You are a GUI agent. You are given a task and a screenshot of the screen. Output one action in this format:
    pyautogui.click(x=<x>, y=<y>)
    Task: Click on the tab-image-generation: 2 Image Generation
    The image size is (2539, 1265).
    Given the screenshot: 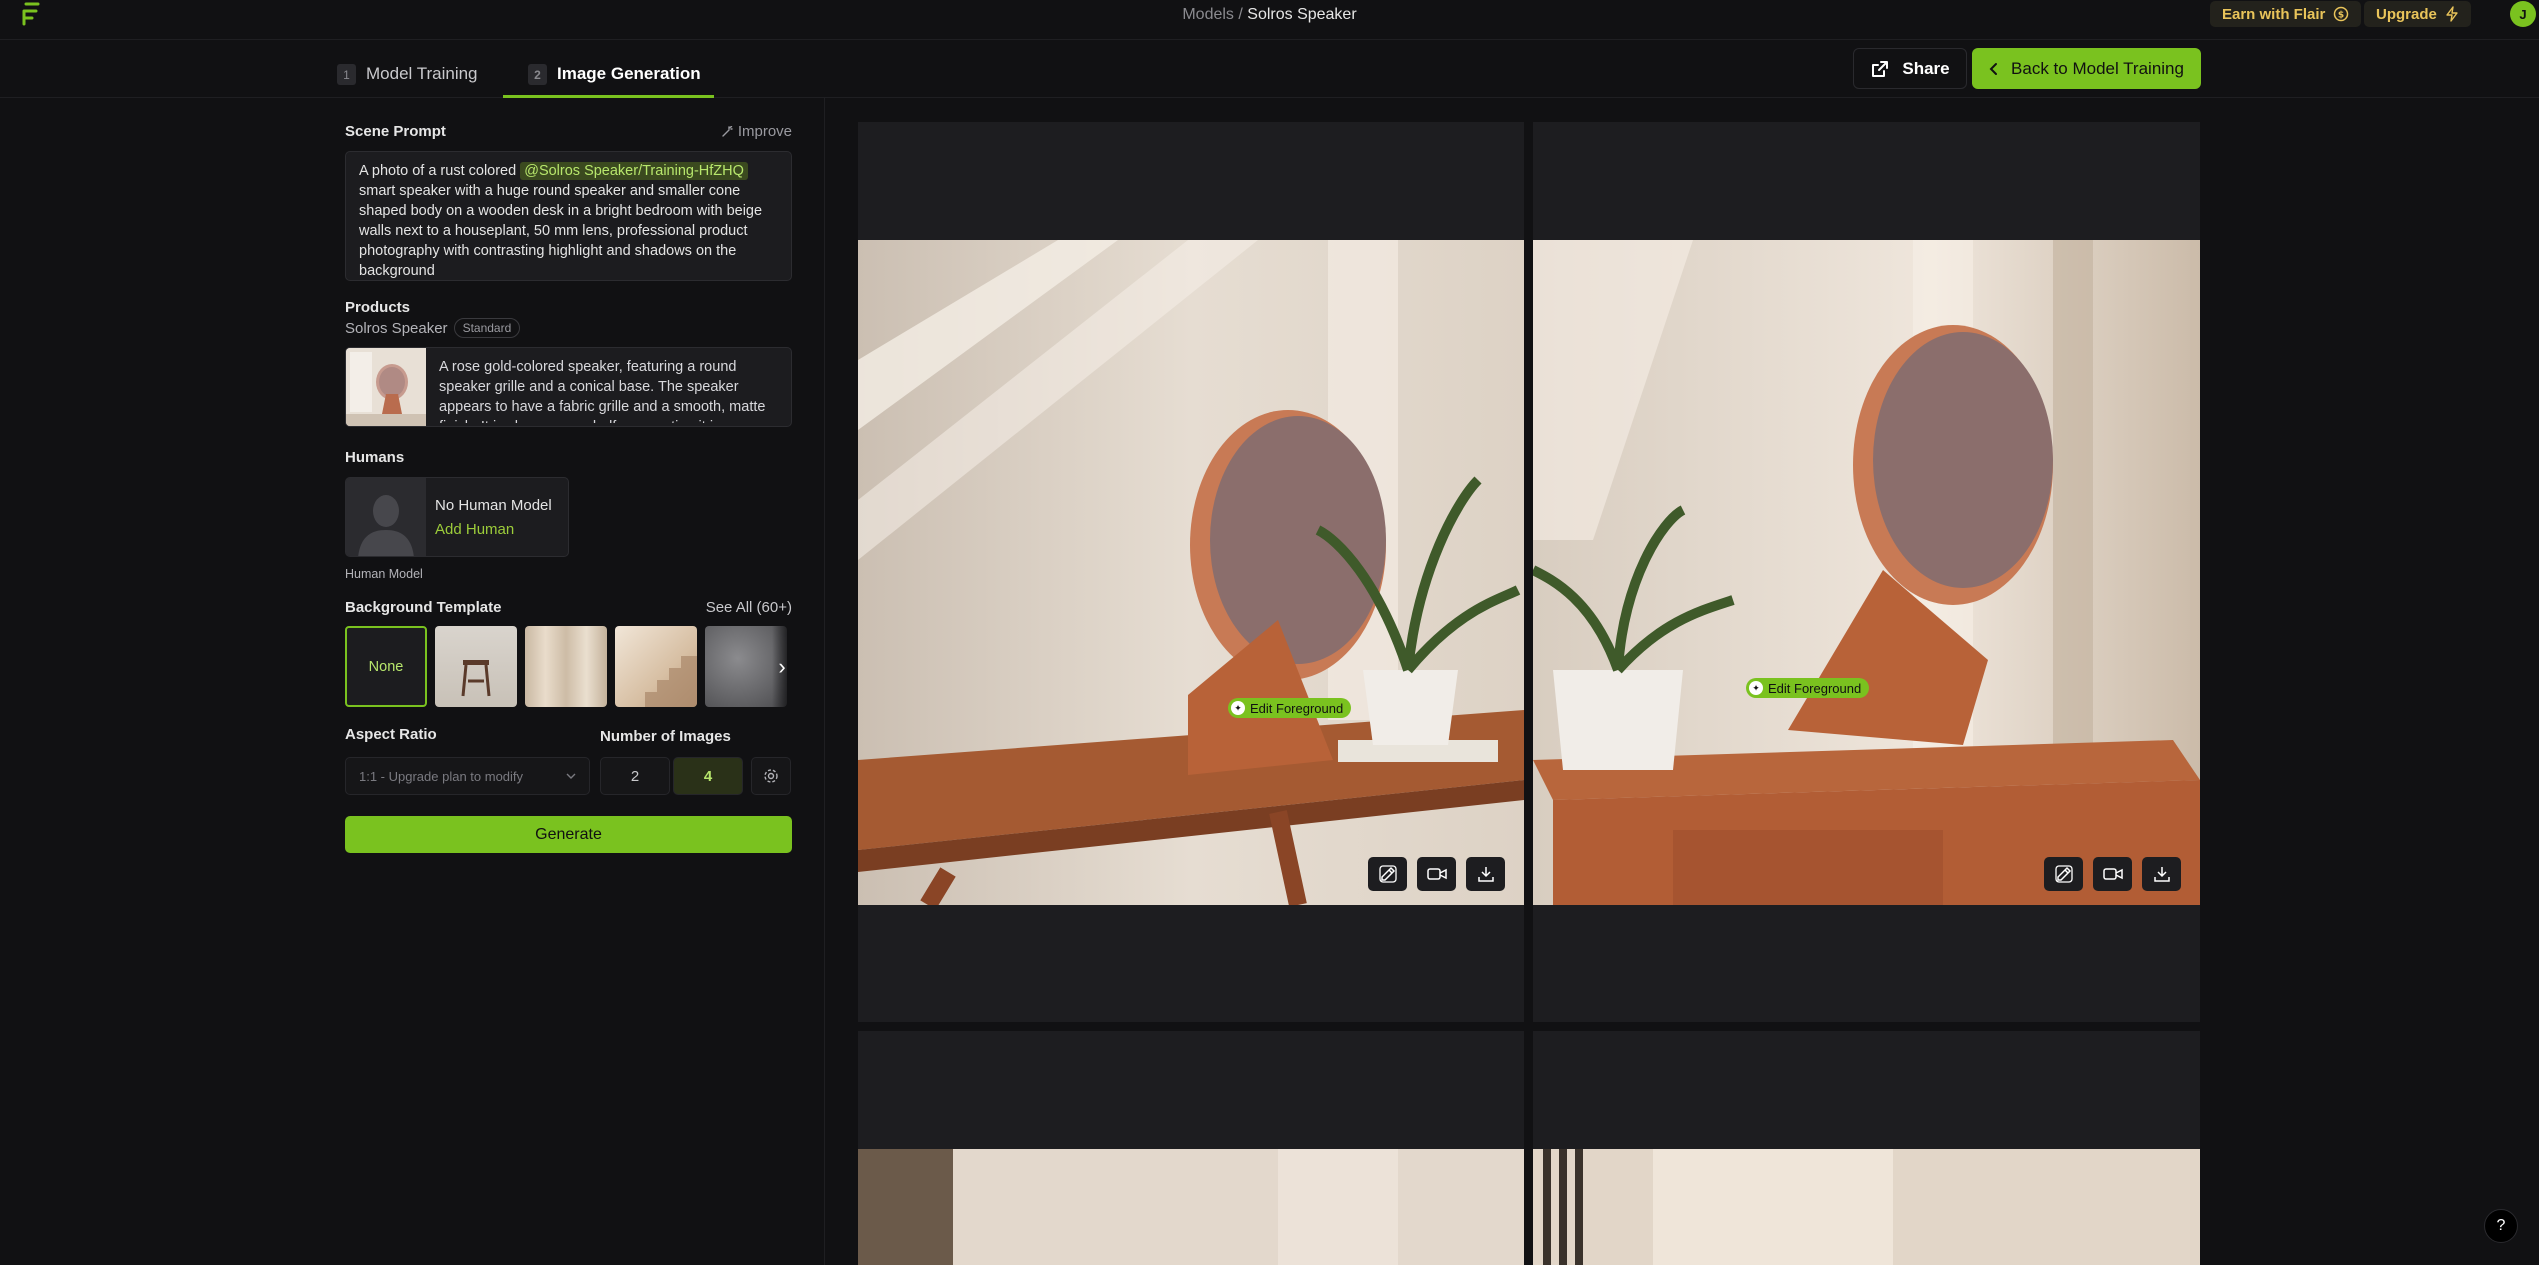 What is the action you would take?
    pyautogui.click(x=614, y=81)
    